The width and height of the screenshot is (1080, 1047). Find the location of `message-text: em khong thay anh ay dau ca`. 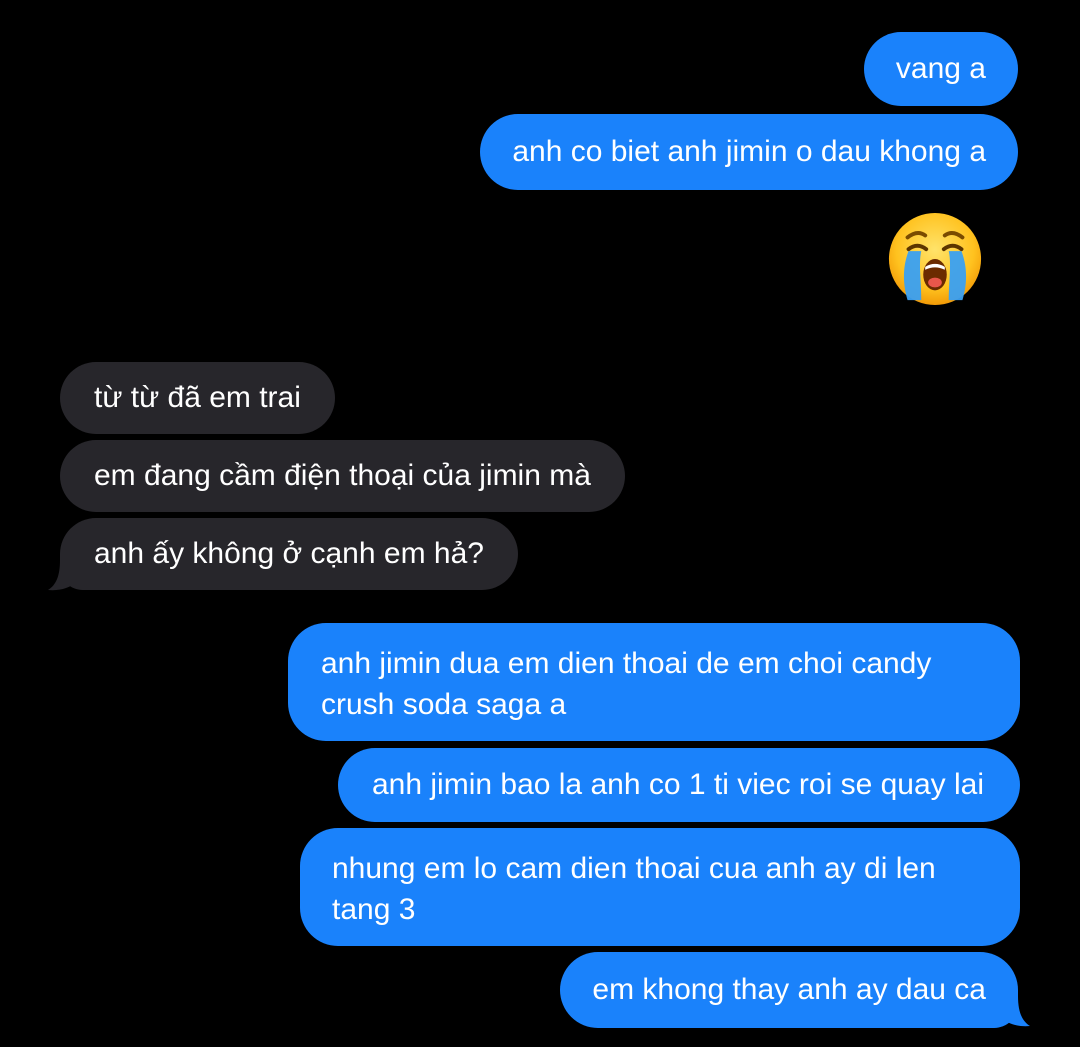

message-text: em khong thay anh ay dau ca is located at coordinates (789, 989).